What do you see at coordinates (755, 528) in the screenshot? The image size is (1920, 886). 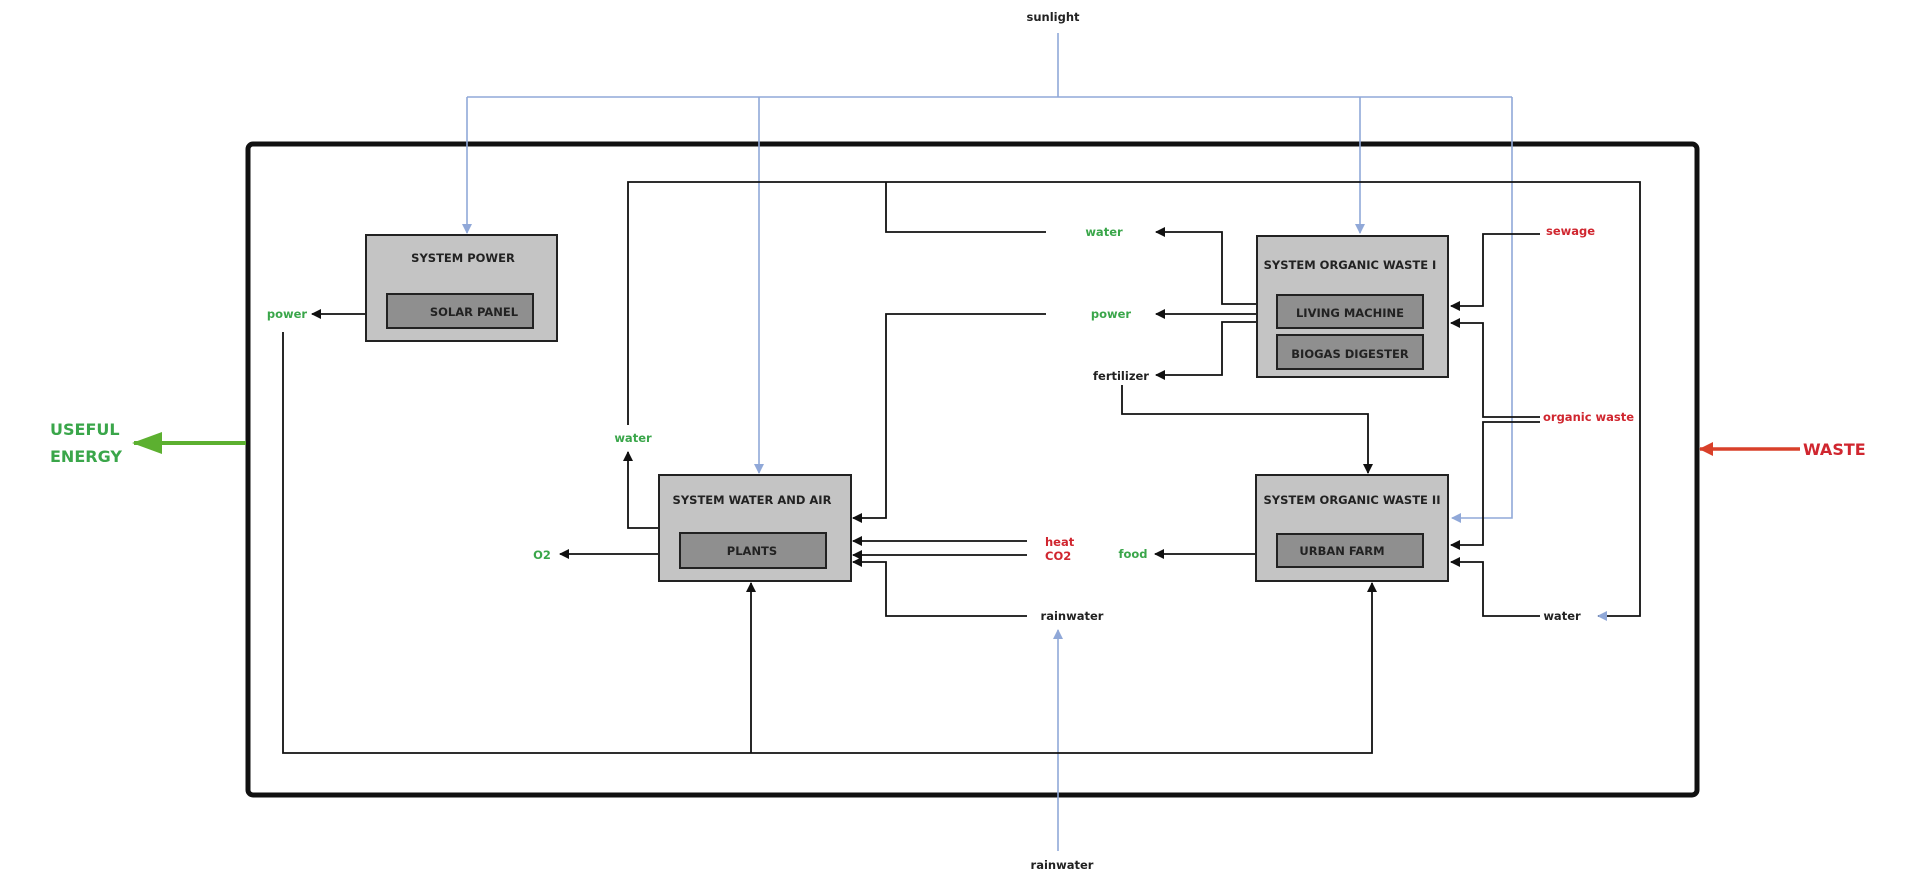 I see `system-water-air-box: SYSTEM WATER AND AIR PLANTS` at bounding box center [755, 528].